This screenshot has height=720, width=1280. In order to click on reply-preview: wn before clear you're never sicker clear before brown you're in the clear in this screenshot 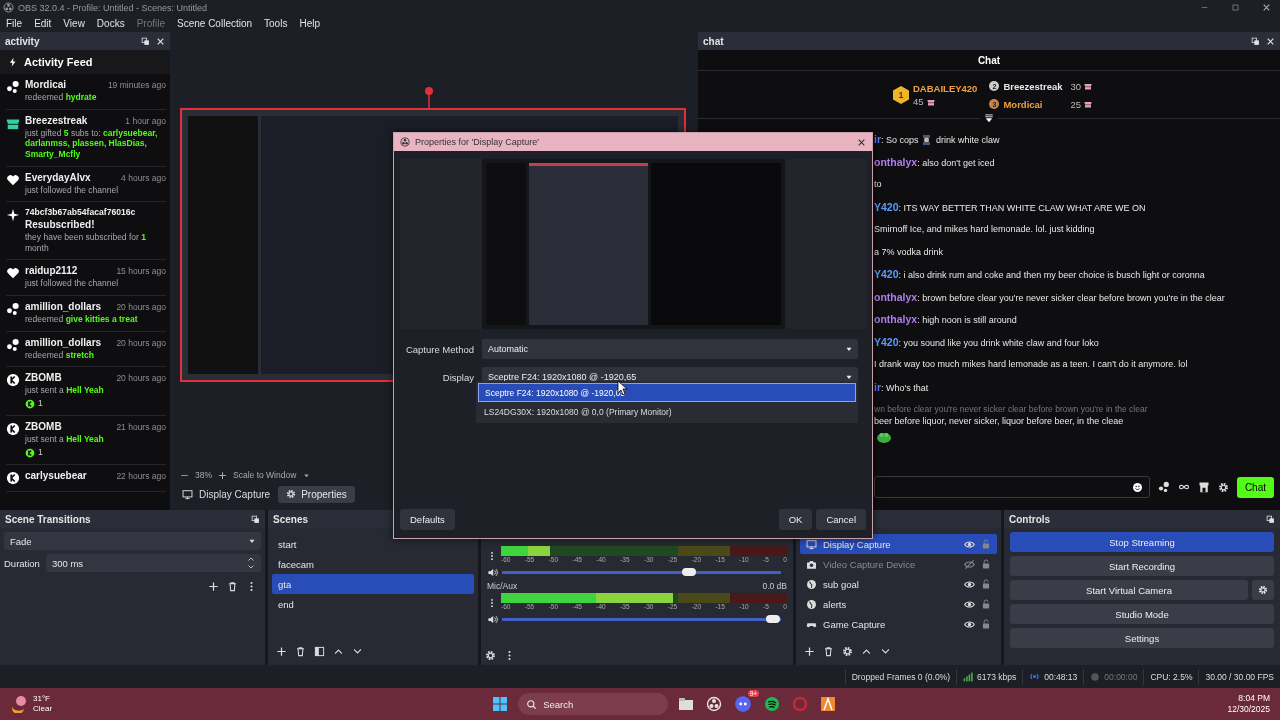, I will do `click(1011, 409)`.